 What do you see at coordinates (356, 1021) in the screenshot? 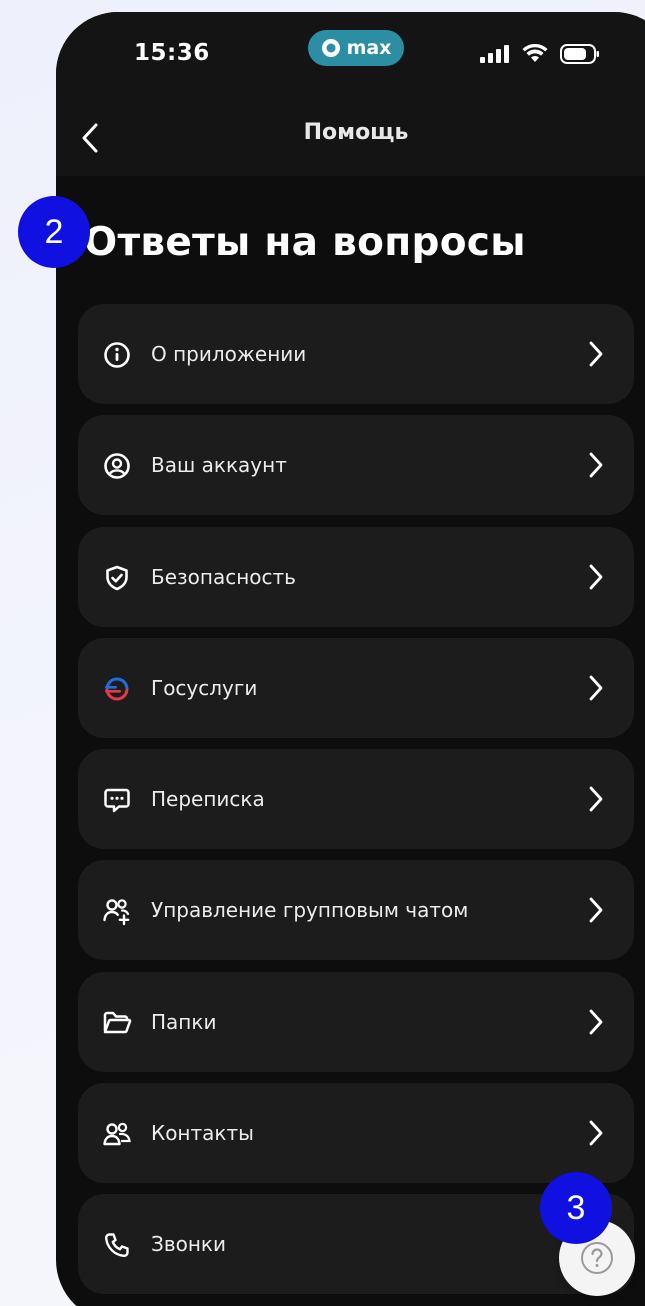
I see `faq-item-folders: Папки` at bounding box center [356, 1021].